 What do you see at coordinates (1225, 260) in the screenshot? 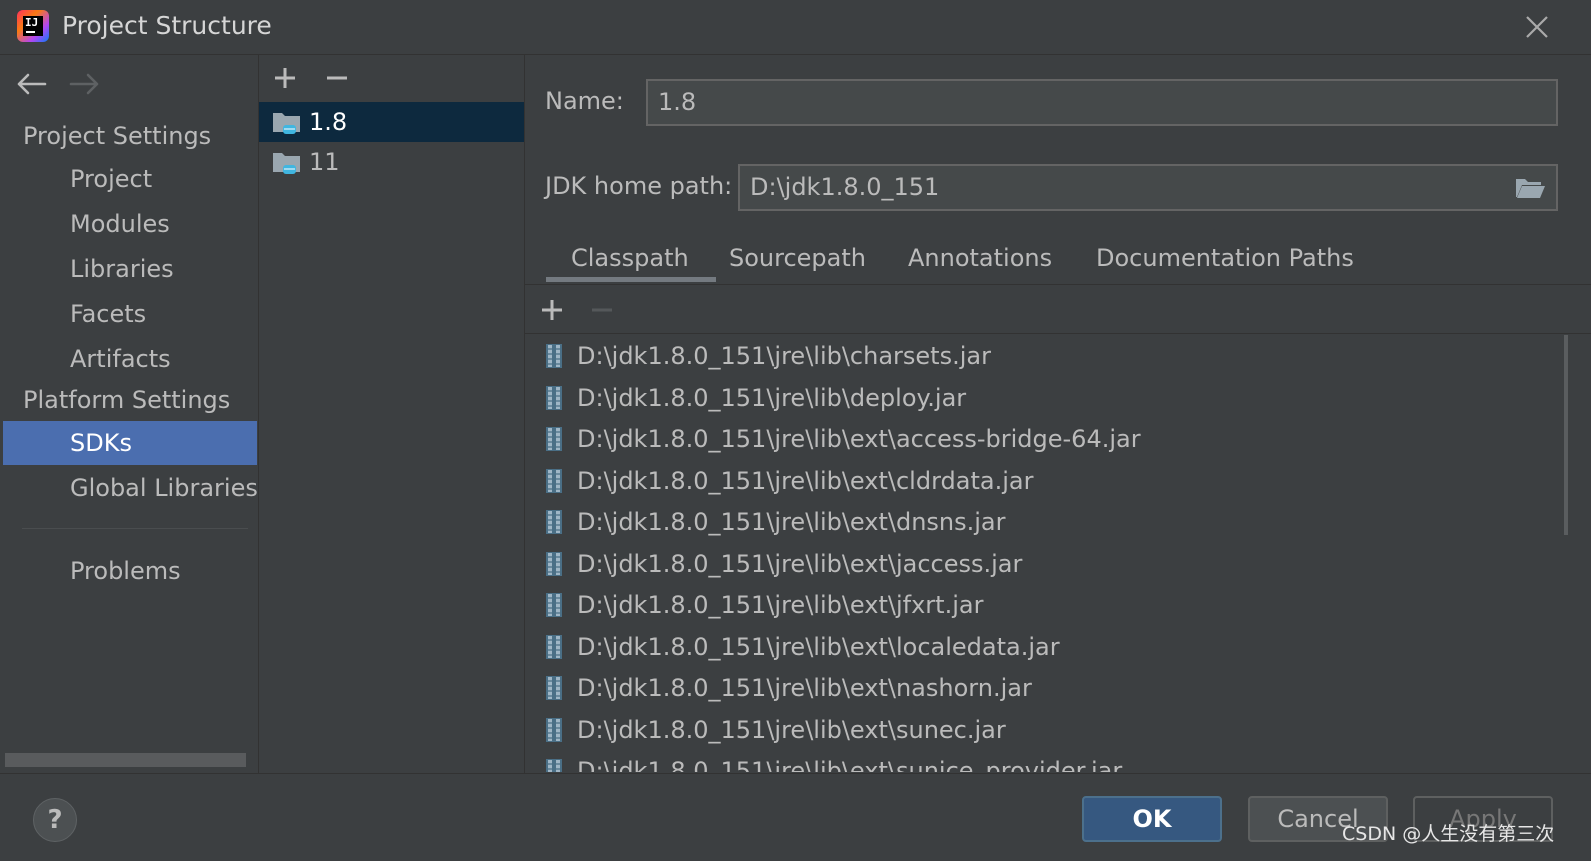
I see `tab-documentation-paths: Documentation Paths` at bounding box center [1225, 260].